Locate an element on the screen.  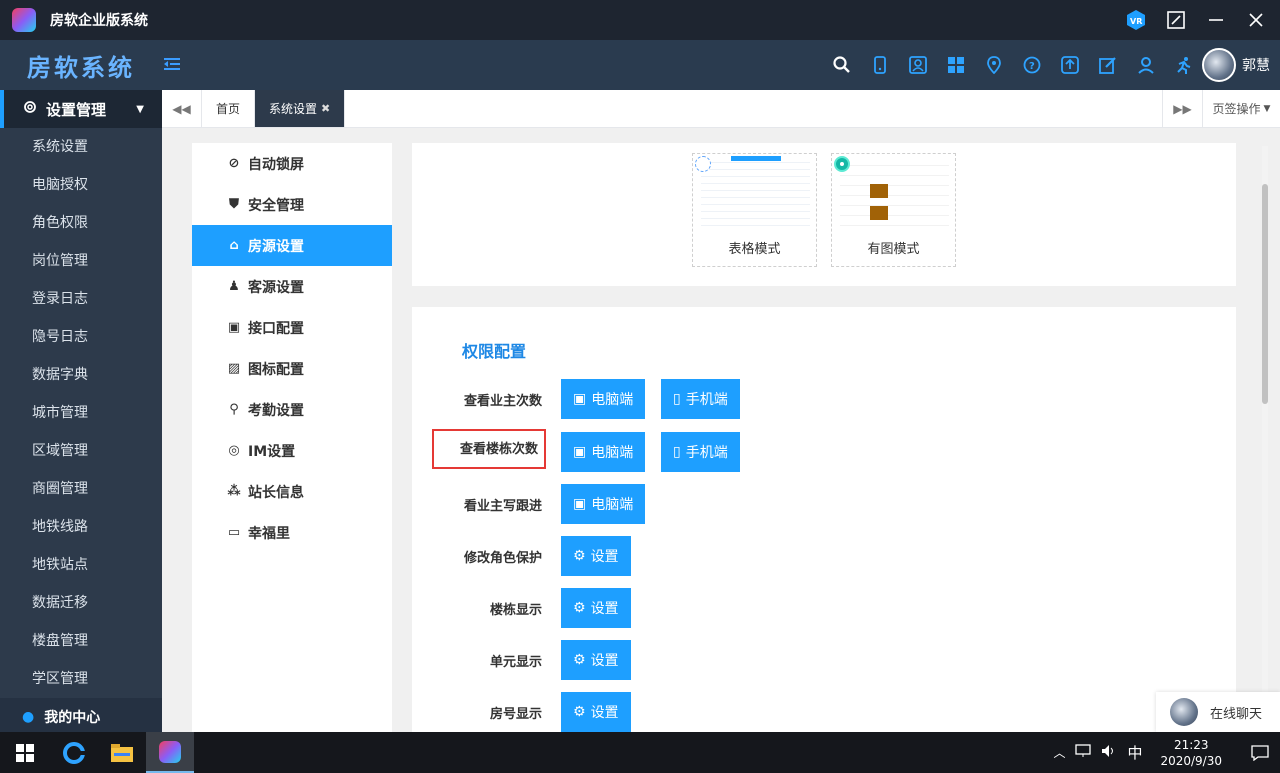
settings-nav-label: IM设置 is located at coordinates (272, 451).